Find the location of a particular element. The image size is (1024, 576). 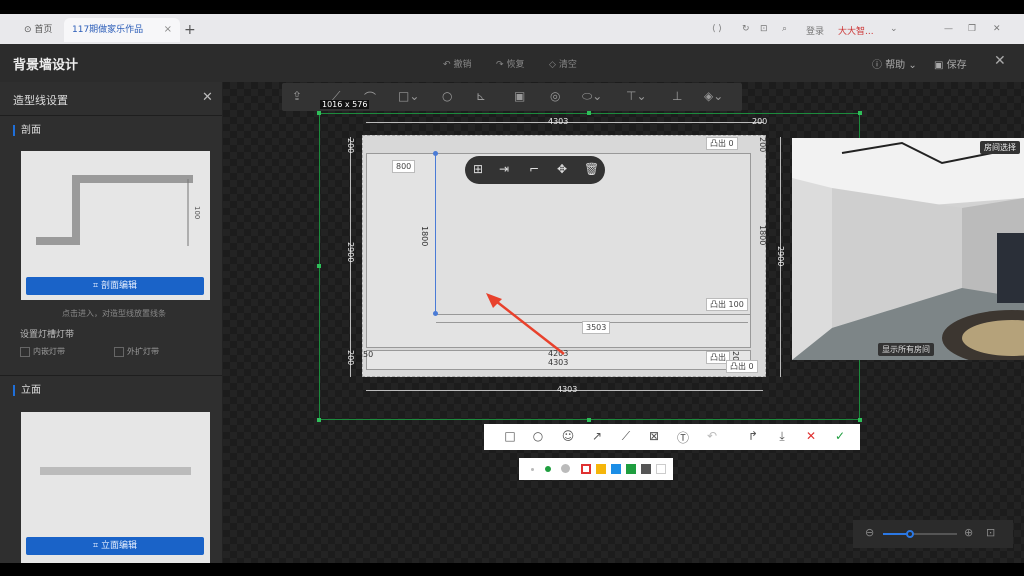

clear-button: ◇ 清空 is located at coordinates (563, 63).